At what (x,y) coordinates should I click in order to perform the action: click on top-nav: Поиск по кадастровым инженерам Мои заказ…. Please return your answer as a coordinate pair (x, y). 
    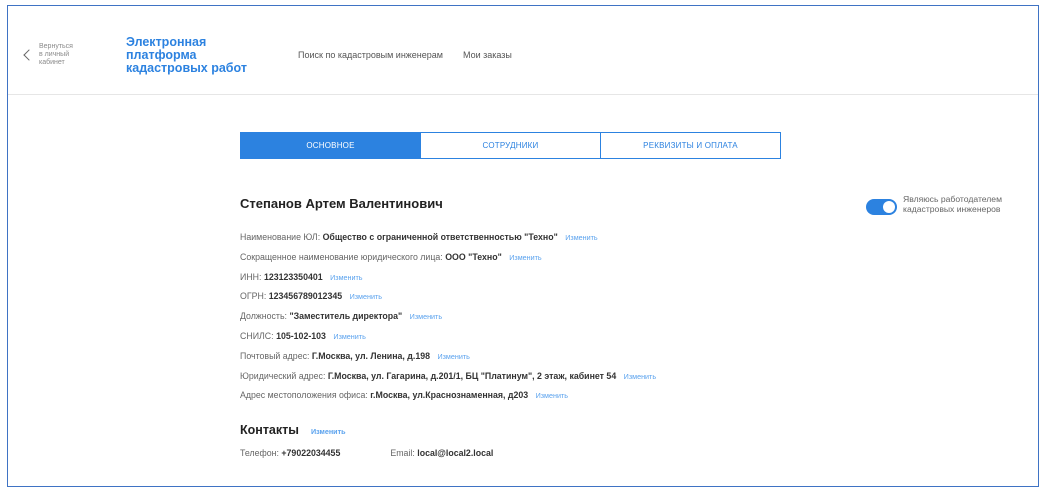
    Looking at the image, I should click on (405, 55).